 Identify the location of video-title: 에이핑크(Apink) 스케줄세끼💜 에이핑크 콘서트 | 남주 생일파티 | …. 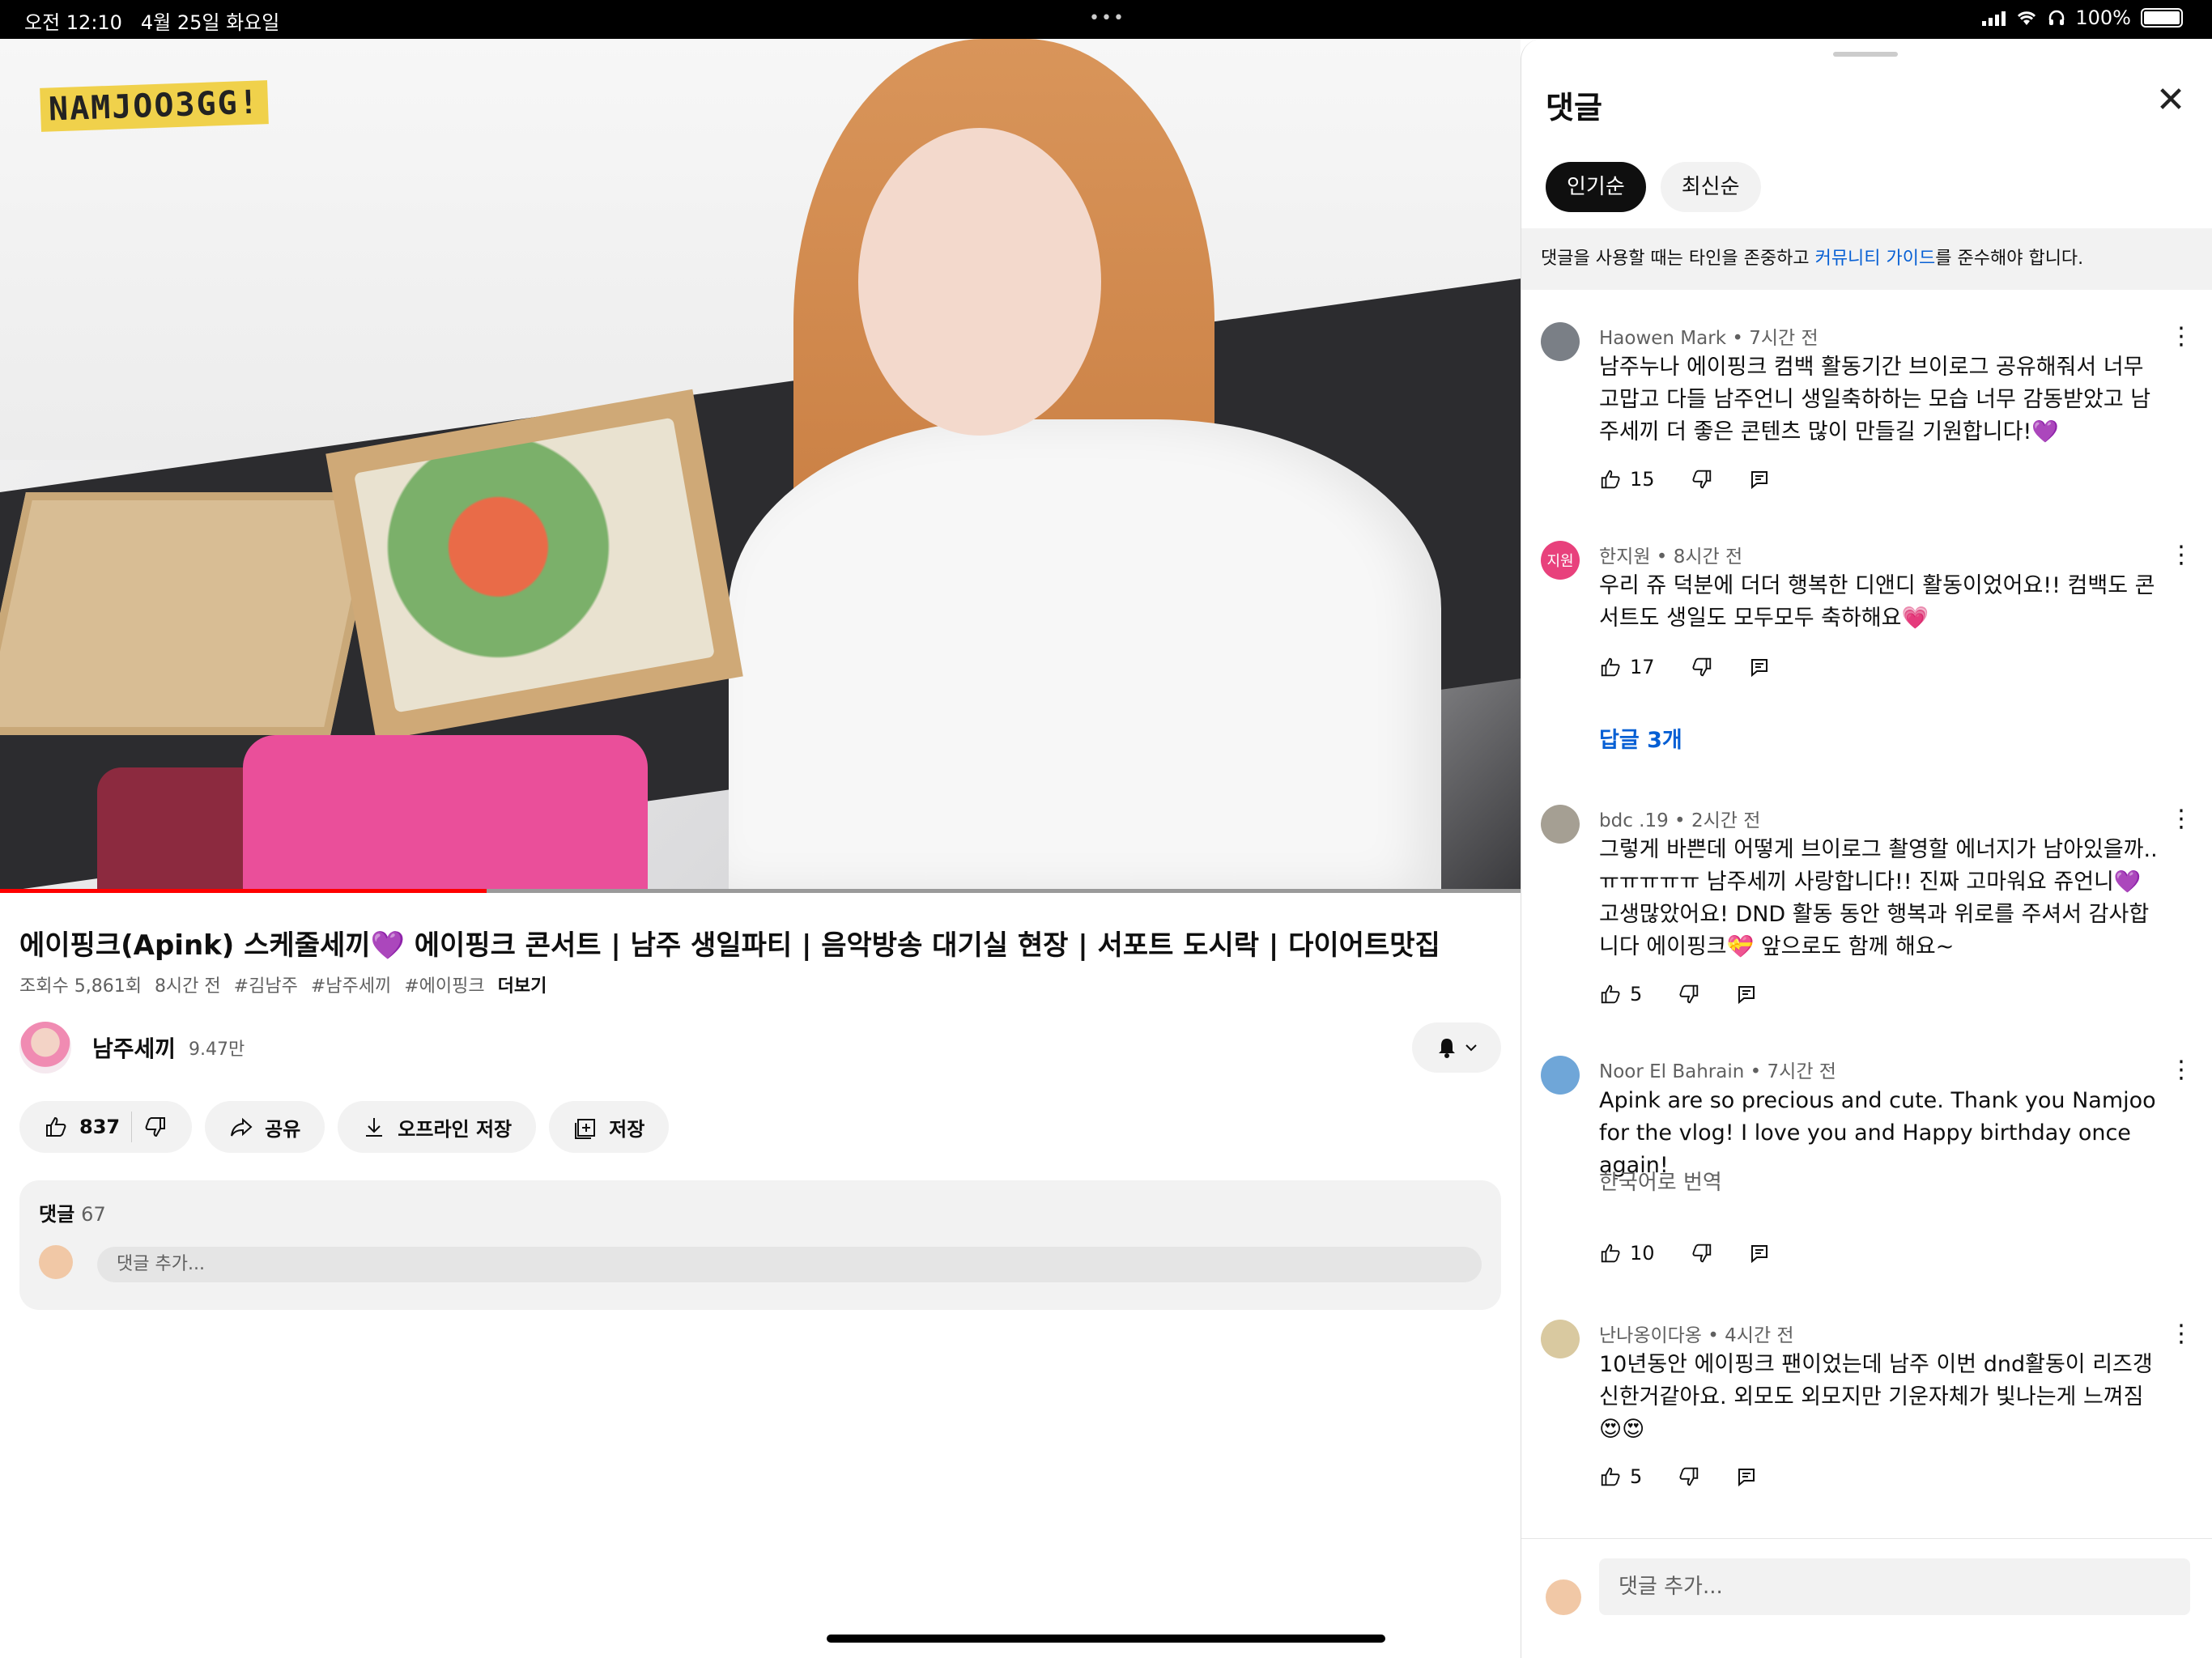
(730, 943).